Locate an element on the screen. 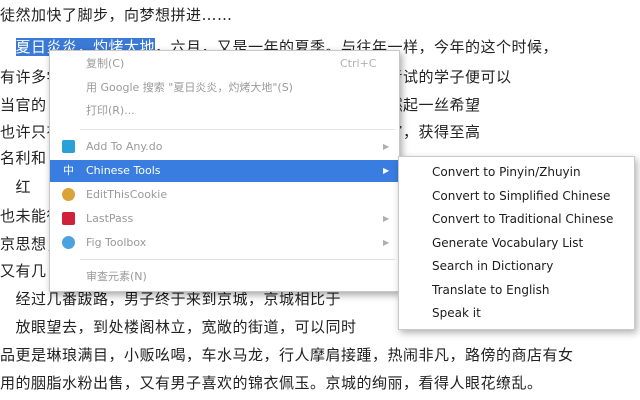 Image resolution: width=640 pixels, height=400 pixels. submenu-item-speak-it: Speak it is located at coordinates (532, 313).